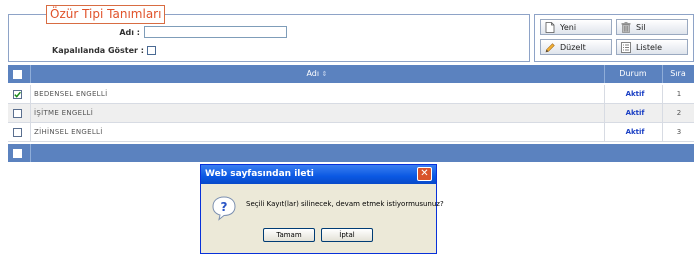 This screenshot has height=255, width=700. Describe the element at coordinates (289, 235) in the screenshot. I see `ok-button: Tamam` at that location.